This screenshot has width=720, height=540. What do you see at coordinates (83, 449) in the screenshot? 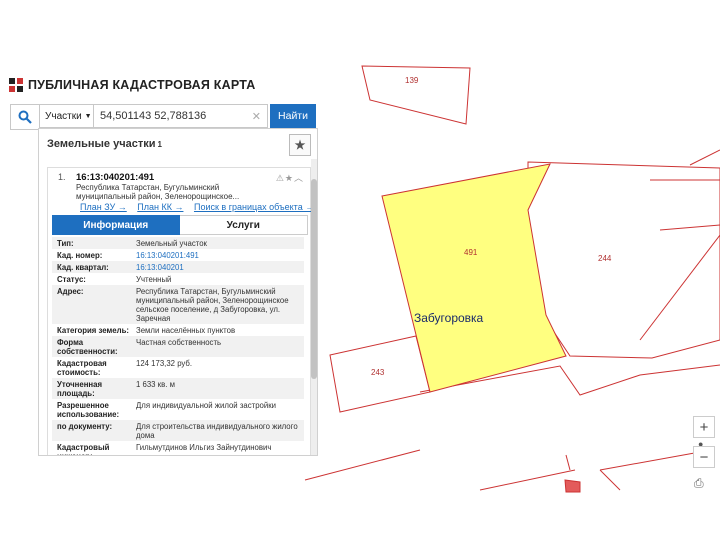
I see `row-label: Кадастровый инженер:` at bounding box center [83, 449].